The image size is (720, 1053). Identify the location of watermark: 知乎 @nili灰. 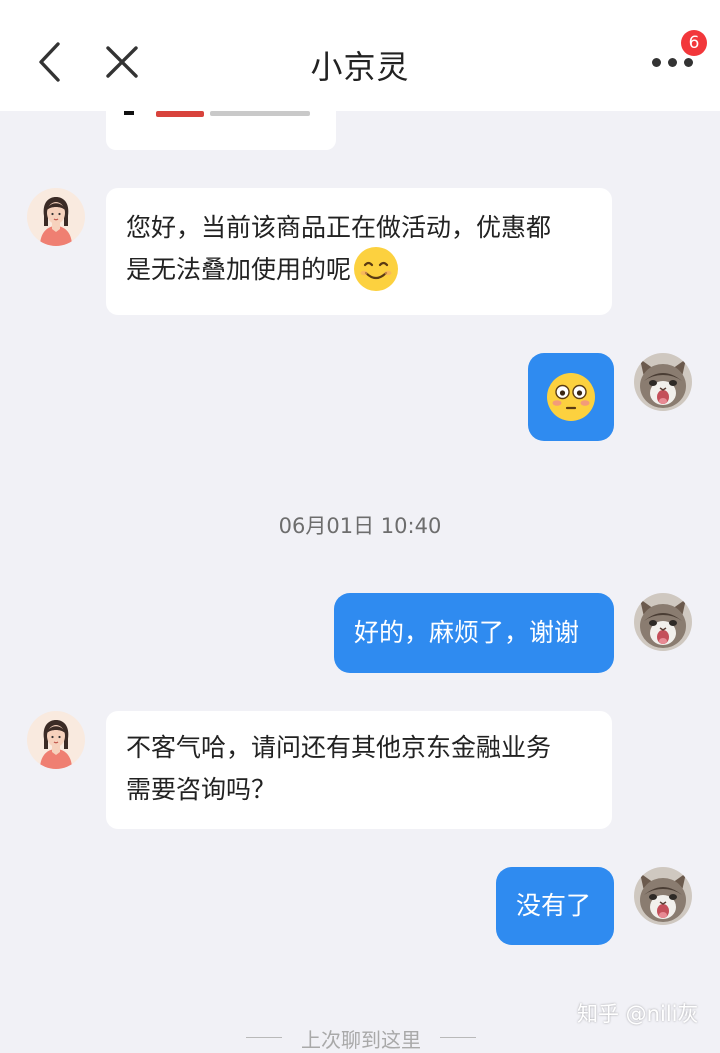
(638, 1014).